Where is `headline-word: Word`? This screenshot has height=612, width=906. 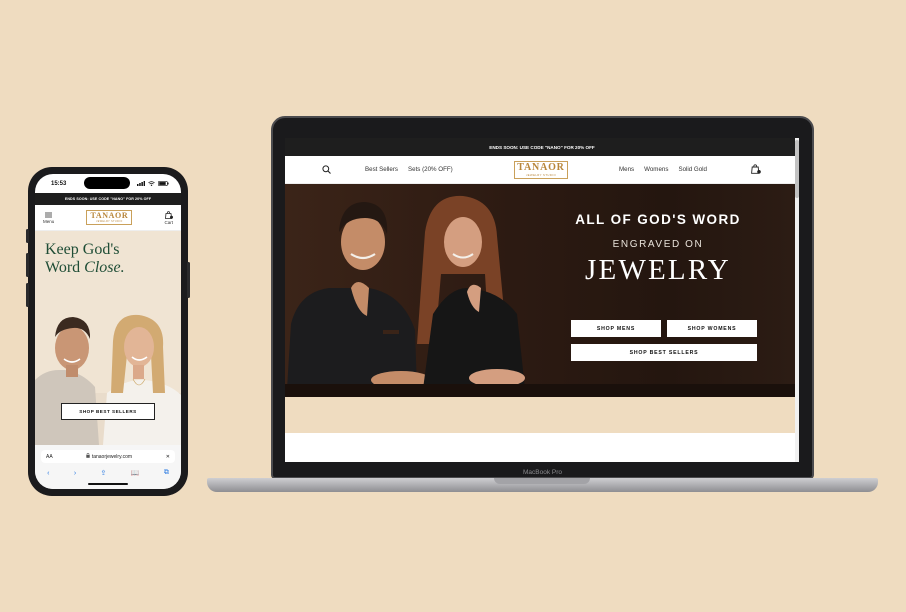 headline-word: Word is located at coordinates (65, 267).